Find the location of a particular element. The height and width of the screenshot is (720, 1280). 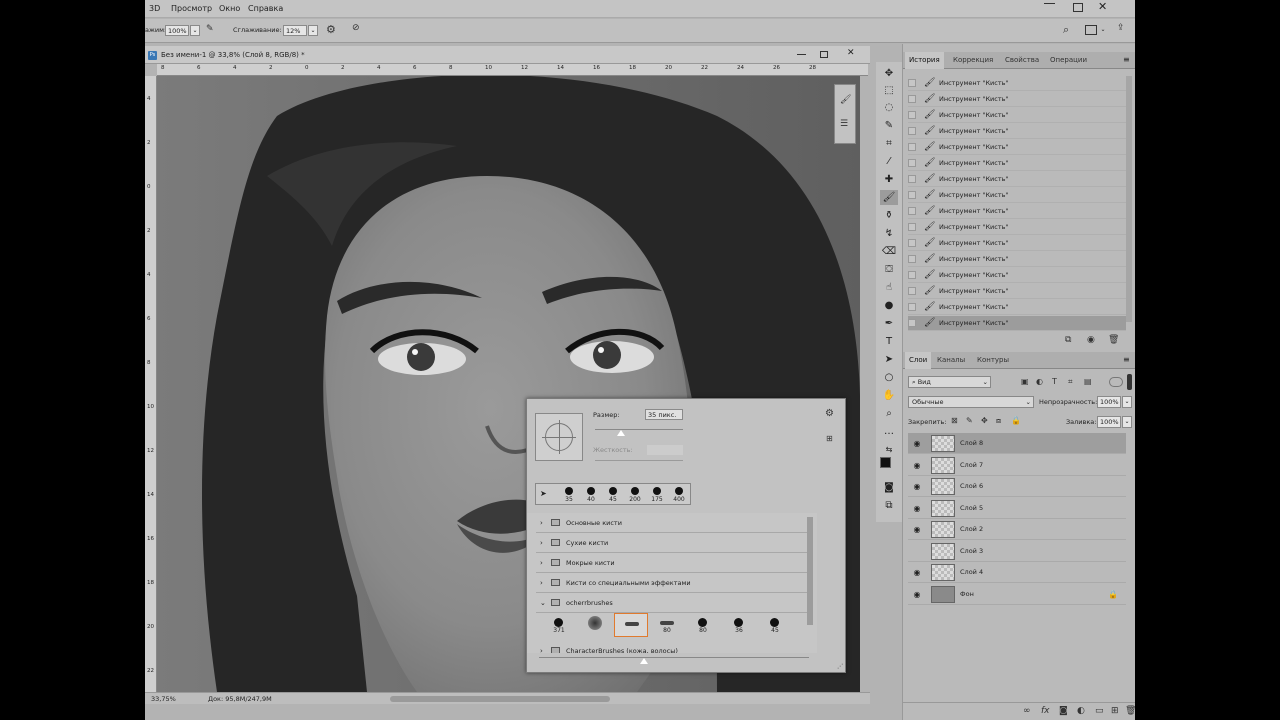

tab-properties: Свойства is located at coordinates (1022, 60).